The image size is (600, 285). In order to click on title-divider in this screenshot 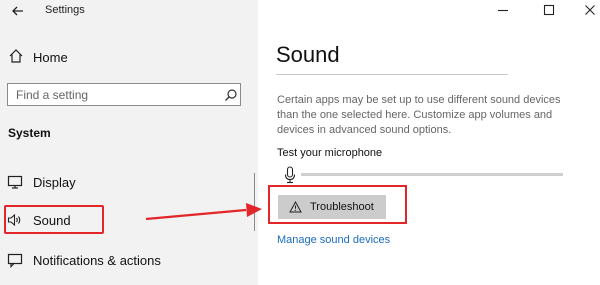, I will do `click(392, 74)`.